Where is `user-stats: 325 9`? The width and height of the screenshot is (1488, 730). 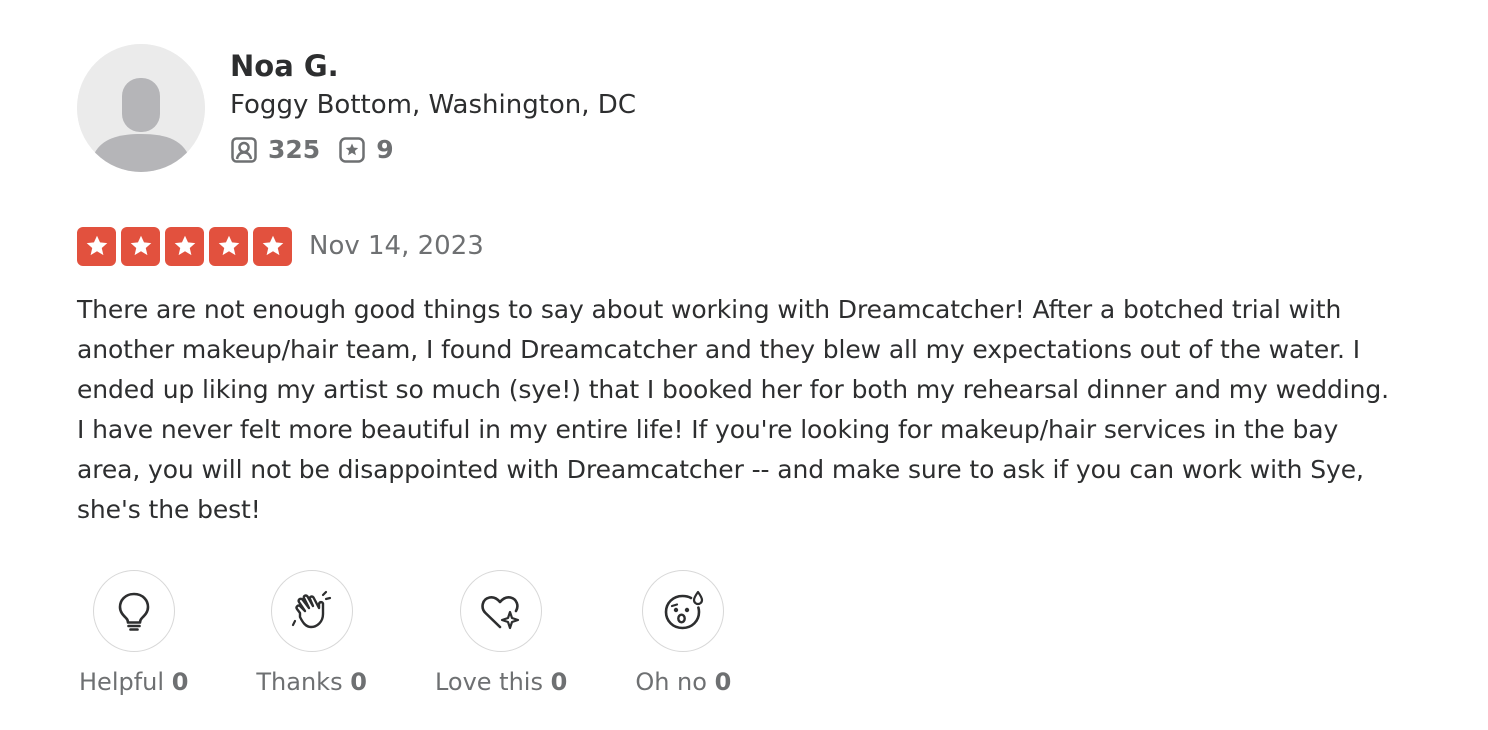
user-stats: 325 9 is located at coordinates (433, 149).